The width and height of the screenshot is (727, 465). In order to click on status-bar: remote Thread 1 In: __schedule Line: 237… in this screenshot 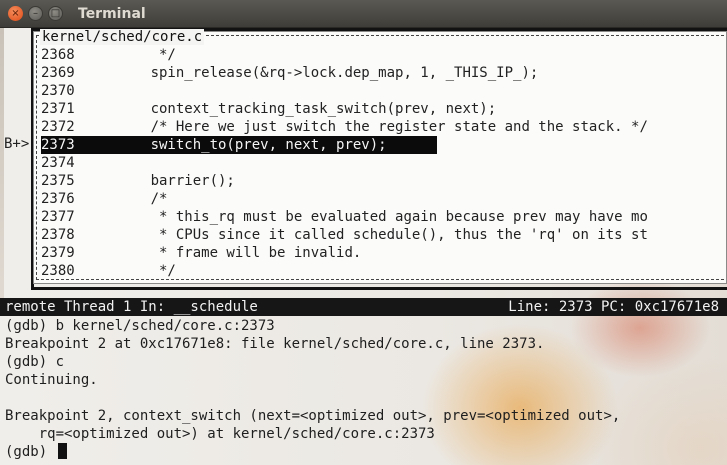, I will do `click(363, 307)`.